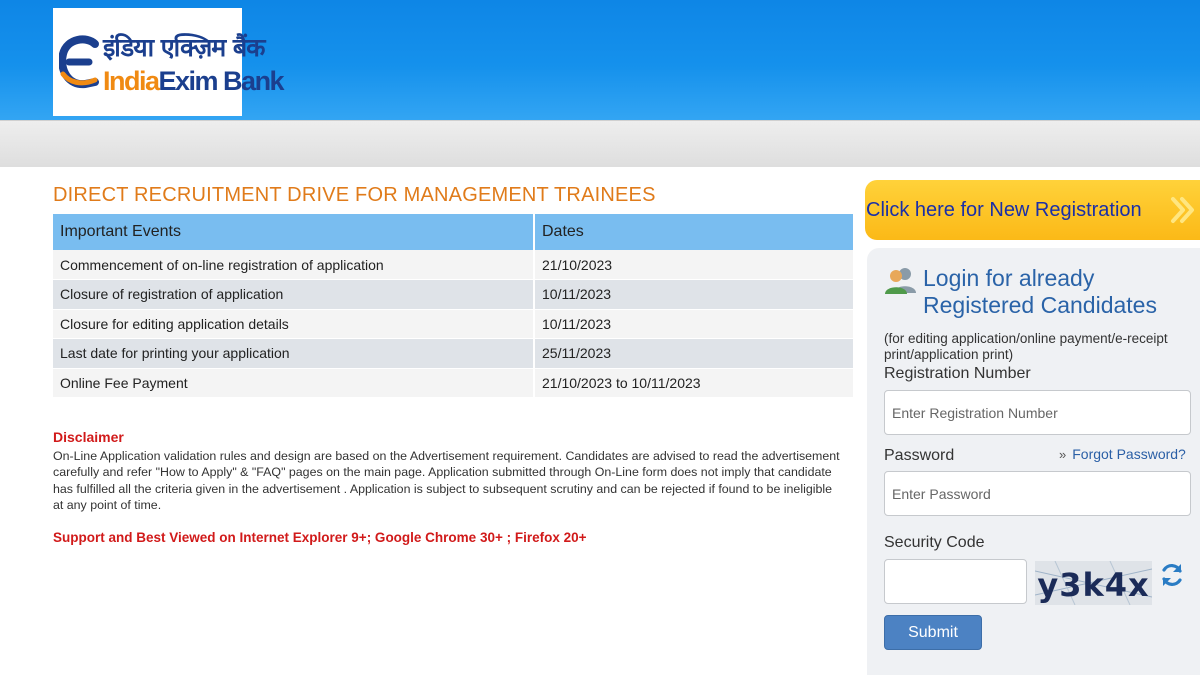 The height and width of the screenshot is (675, 1200). Describe the element at coordinates (694, 383) in the screenshot. I see `date-cell: 21/10/2023 to 10/11/2023` at that location.